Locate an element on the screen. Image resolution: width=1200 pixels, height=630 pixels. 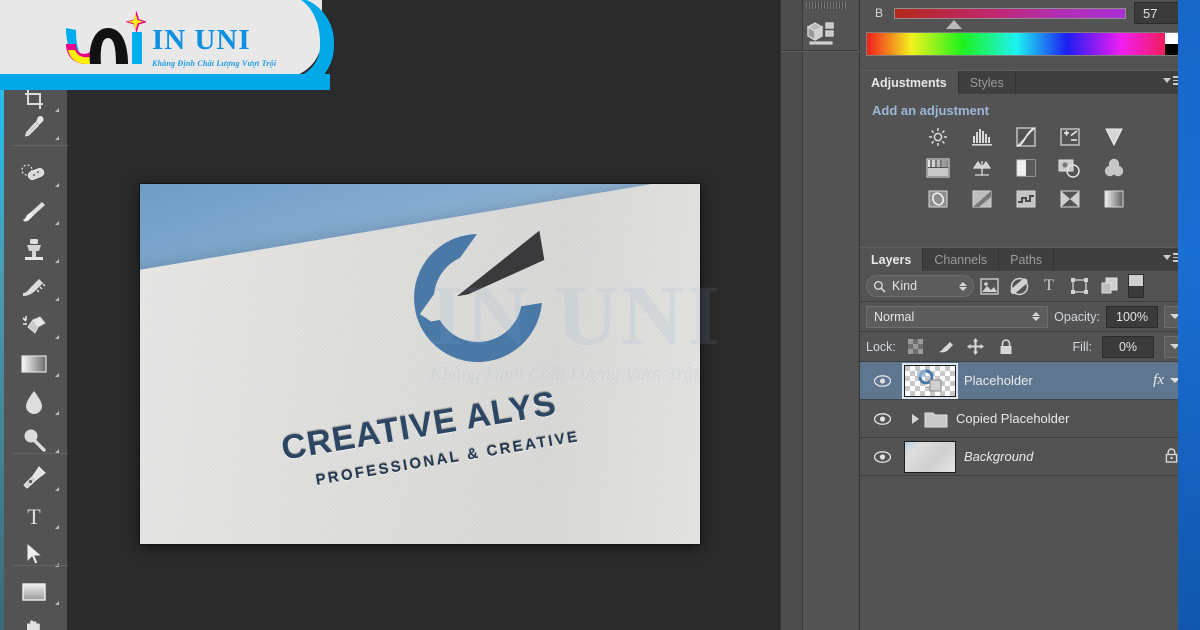
3d-panel-button is located at coordinates (822, 32).